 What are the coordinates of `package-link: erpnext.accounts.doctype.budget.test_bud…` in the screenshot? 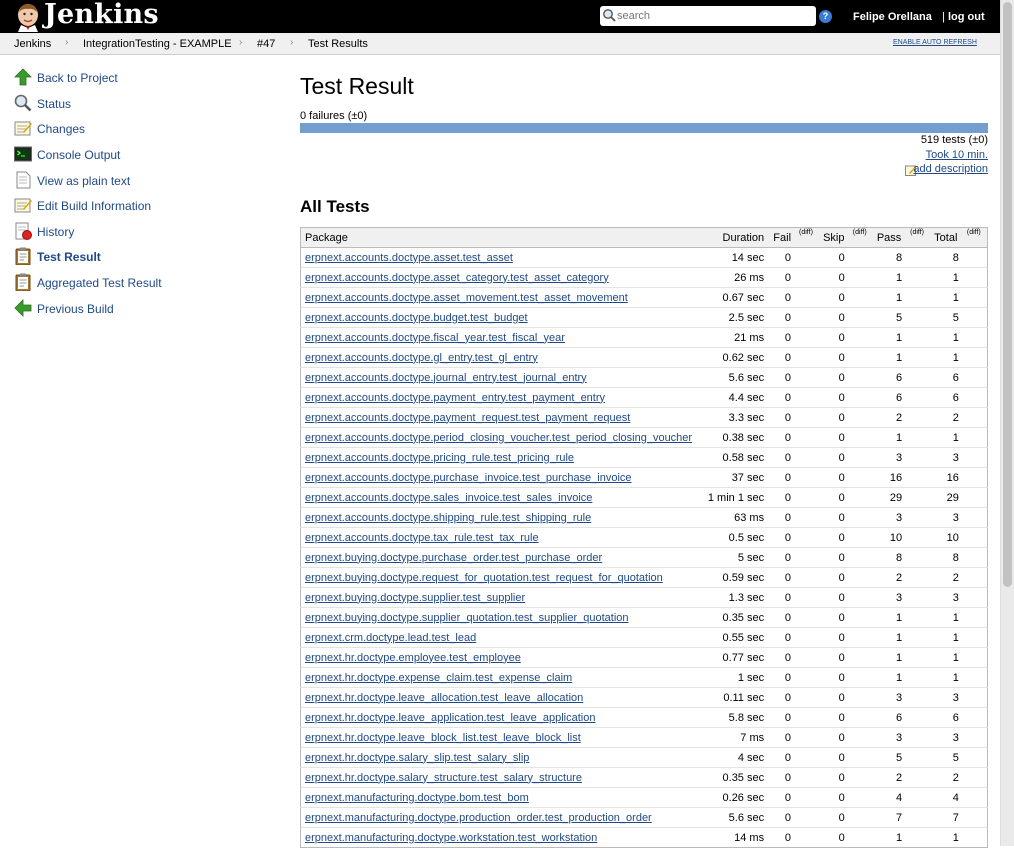 It's located at (416, 318).